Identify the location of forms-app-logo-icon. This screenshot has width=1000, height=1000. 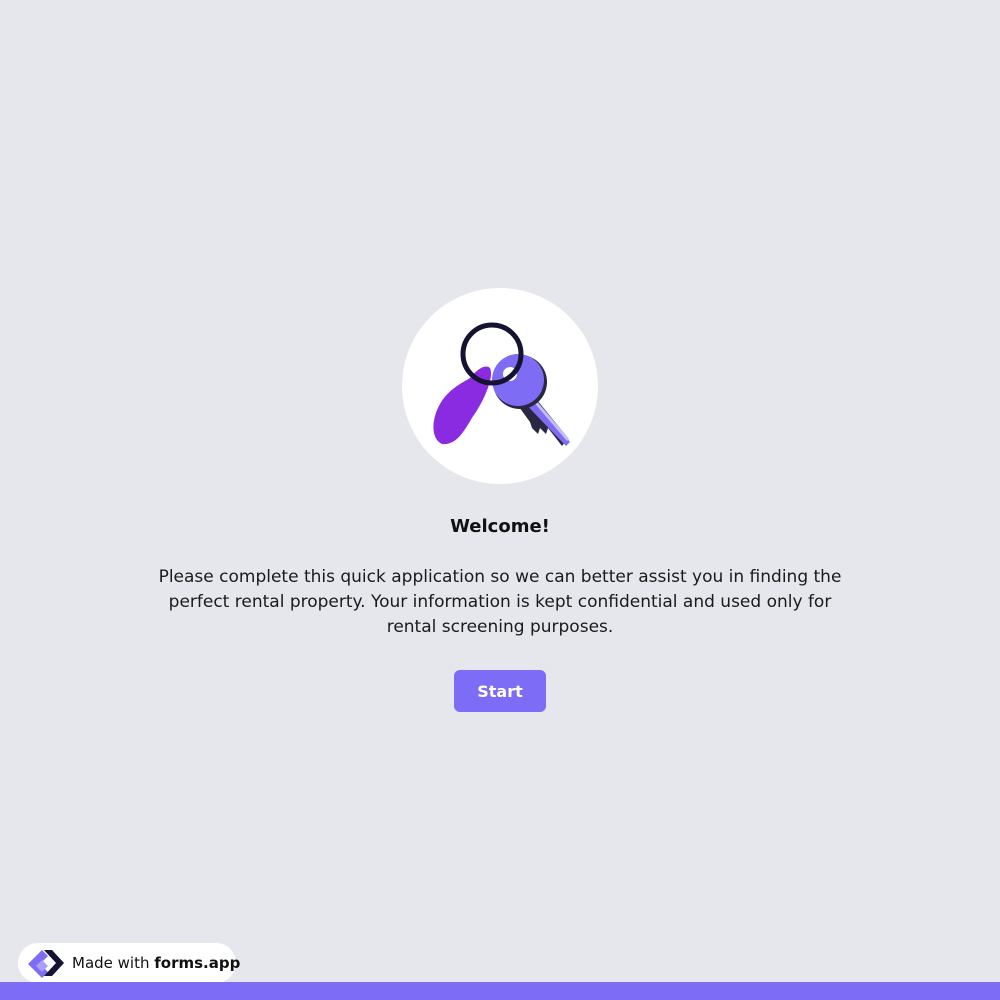
(46, 963).